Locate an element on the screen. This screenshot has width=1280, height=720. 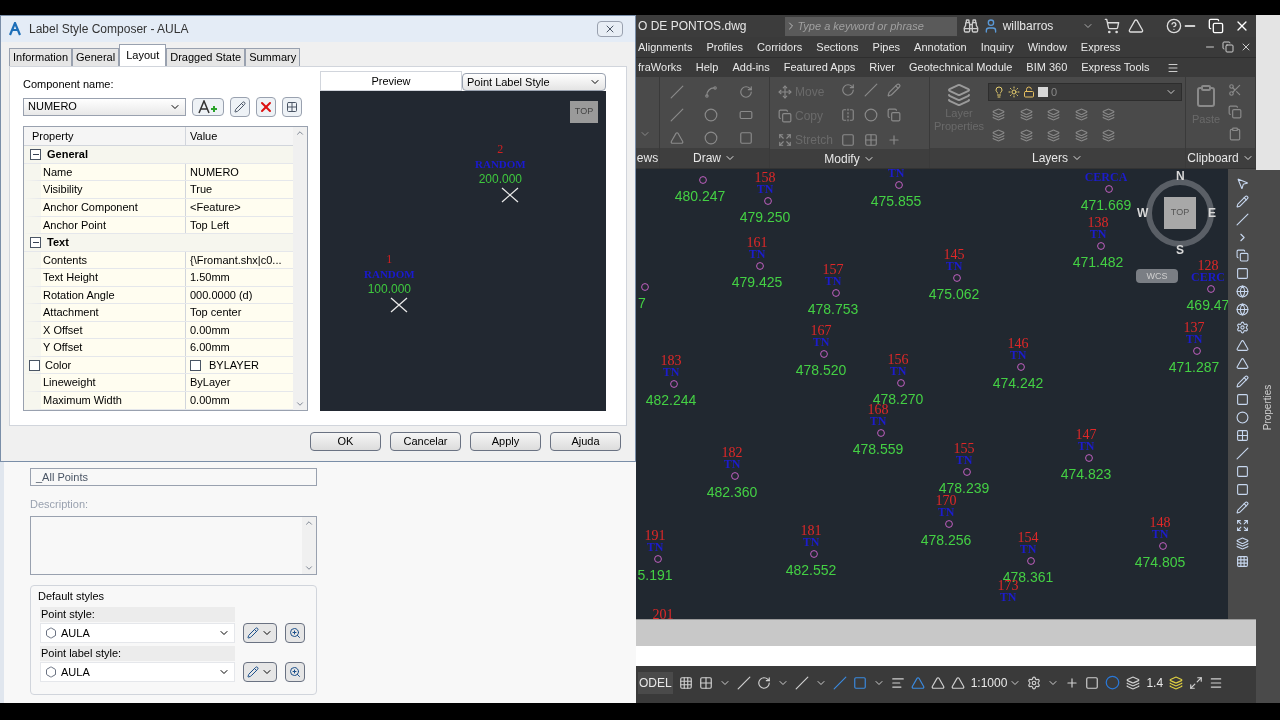
ribbon-tab: Help is located at coordinates (707, 67).